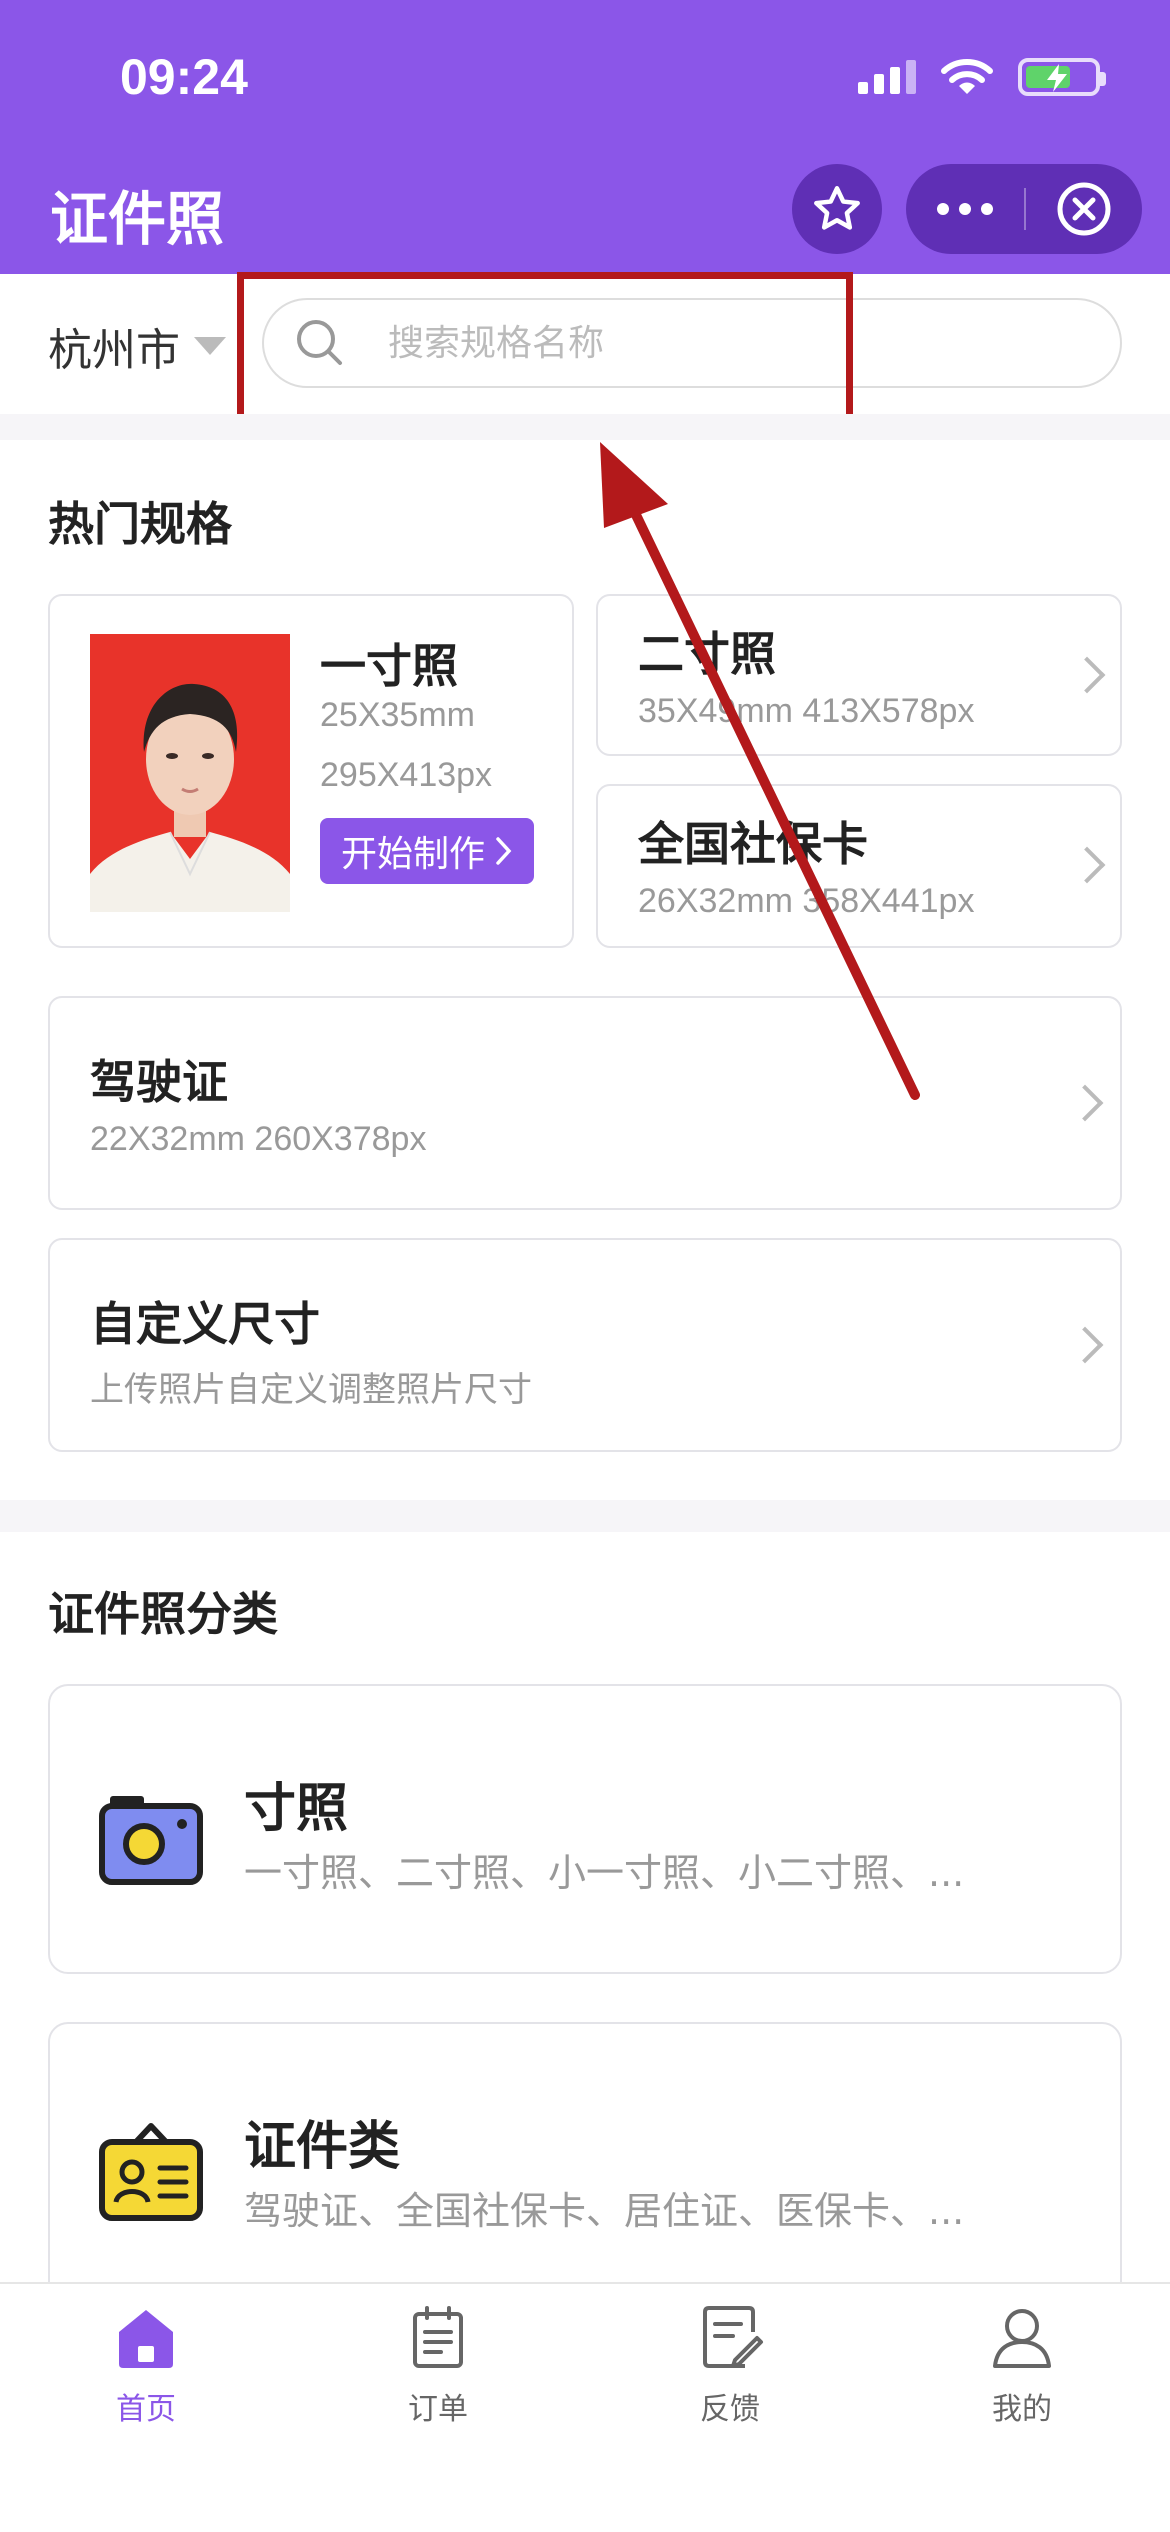  I want to click on start-making-button: 开始制作, so click(427, 851).